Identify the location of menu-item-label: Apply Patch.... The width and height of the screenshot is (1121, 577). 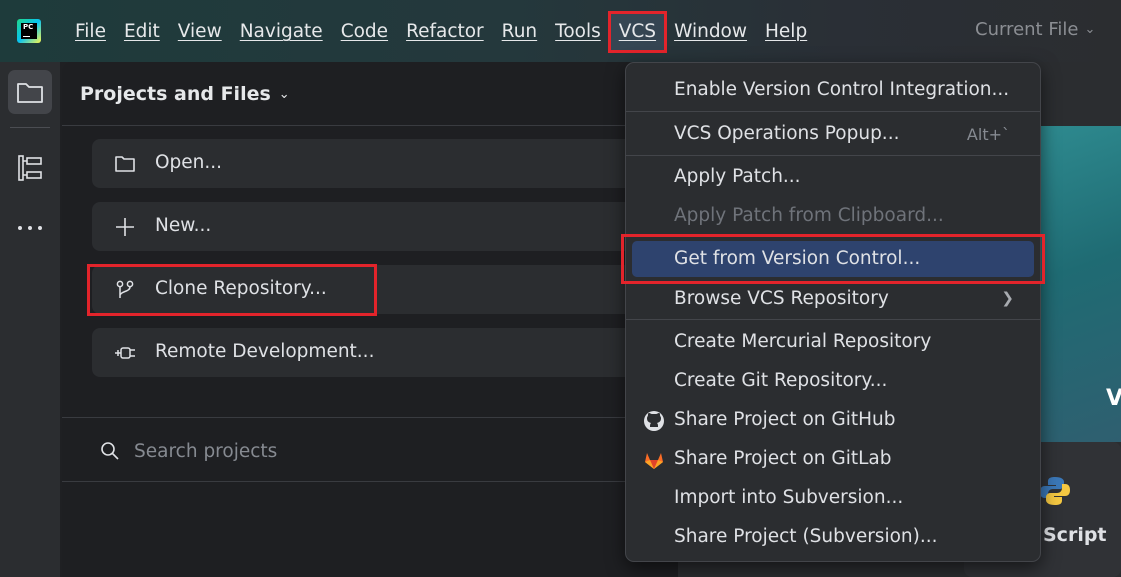
(737, 176).